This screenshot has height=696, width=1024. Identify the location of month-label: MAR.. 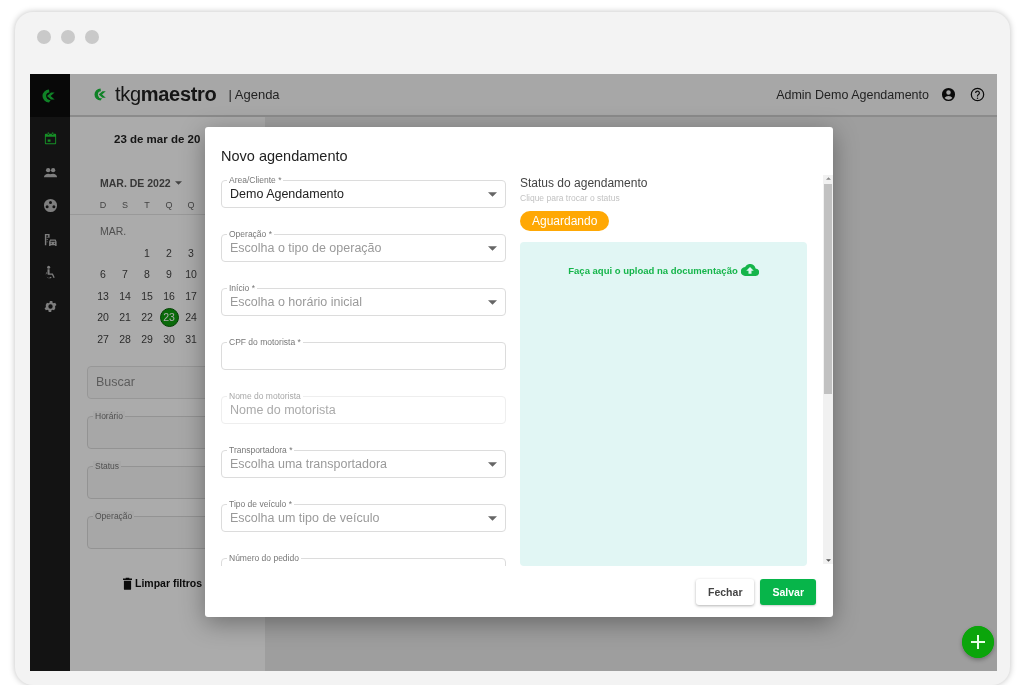
(113, 231).